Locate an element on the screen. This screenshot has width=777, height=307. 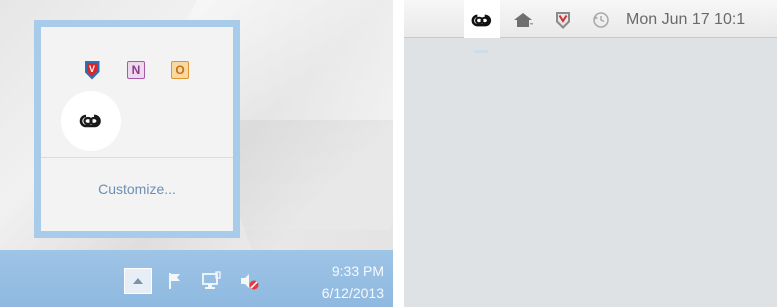
action-center-flag-icon is located at coordinates (175, 281).